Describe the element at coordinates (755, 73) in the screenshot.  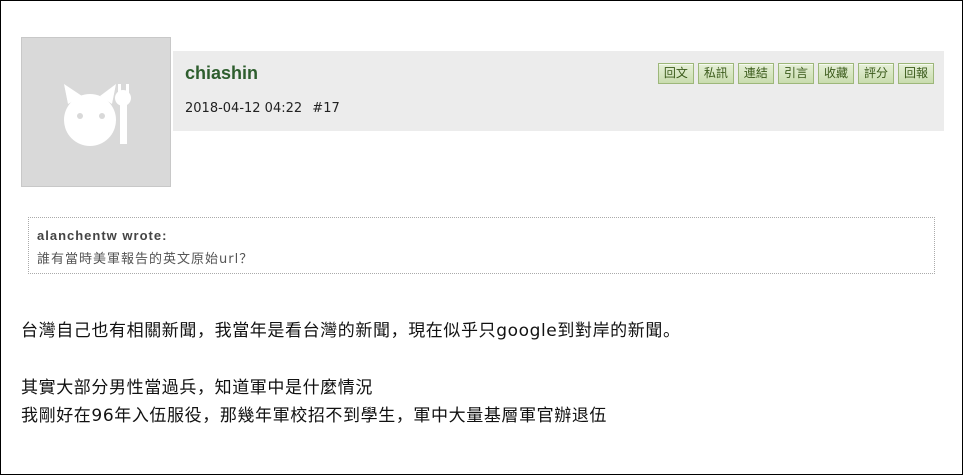
I see `link-button: 連結` at that location.